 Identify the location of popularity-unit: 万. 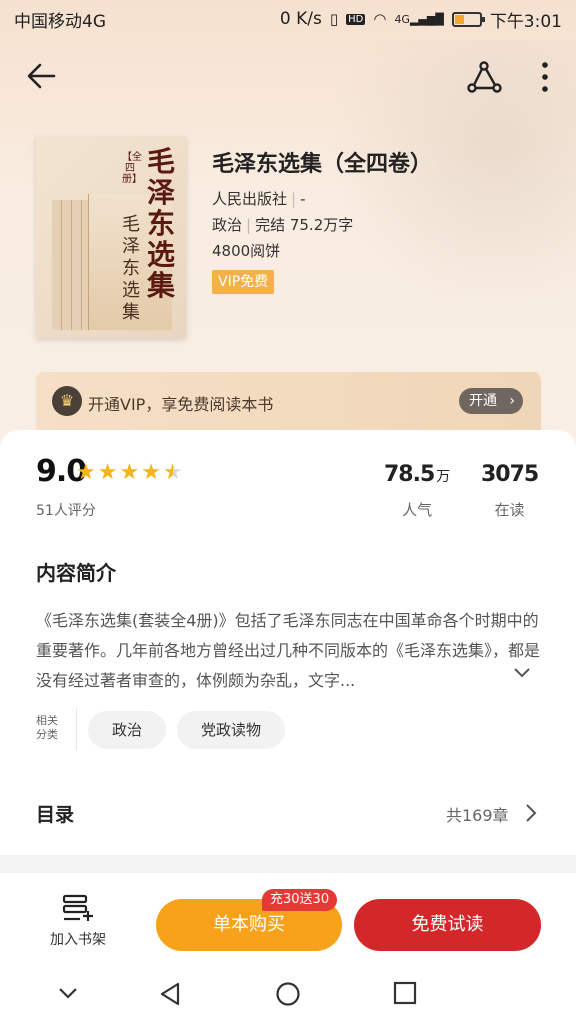
(443, 477).